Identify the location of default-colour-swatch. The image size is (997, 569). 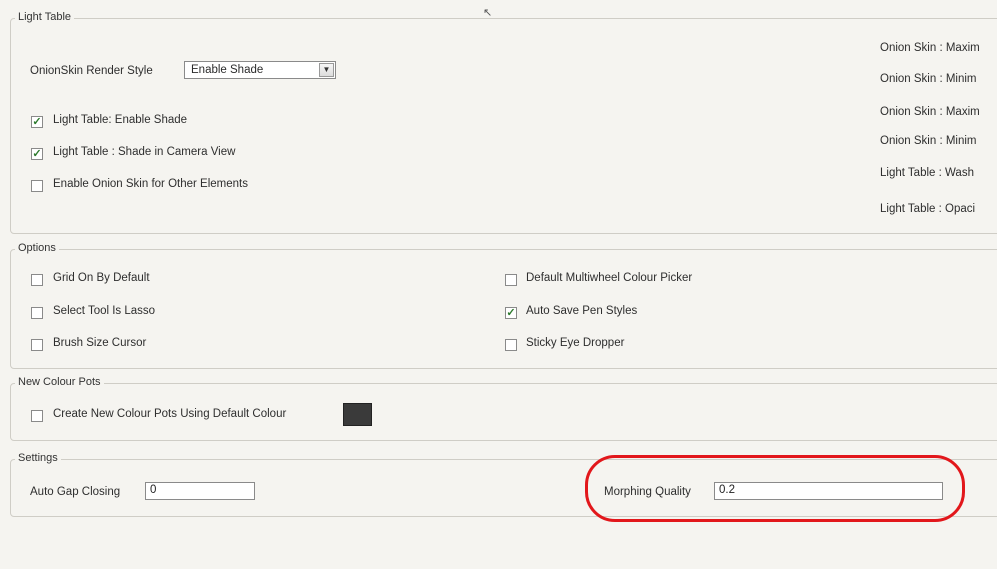
(357, 414).